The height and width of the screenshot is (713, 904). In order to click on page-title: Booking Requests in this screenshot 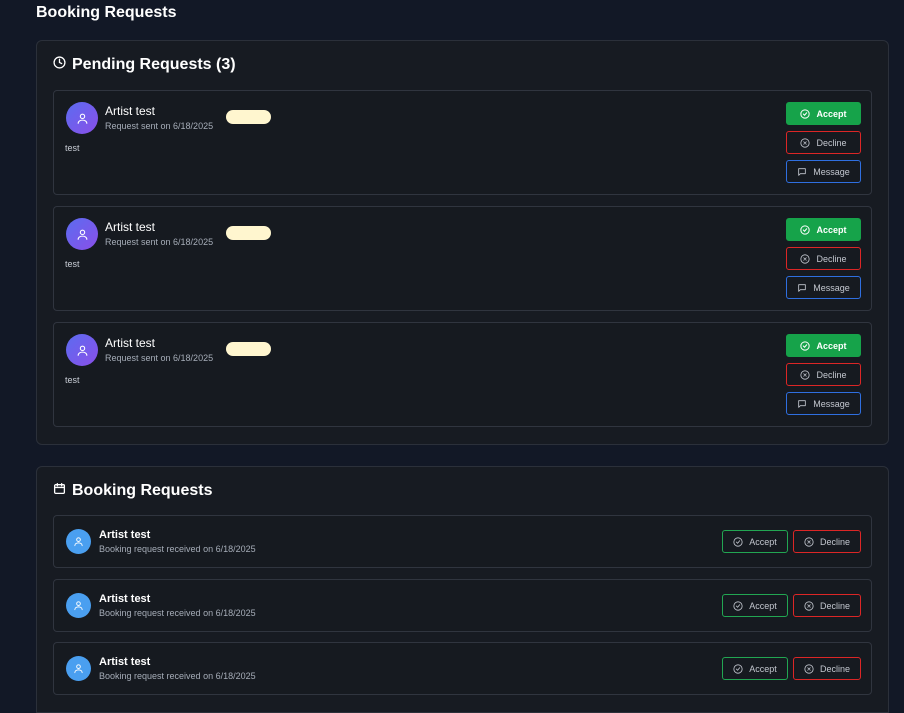, I will do `click(106, 12)`.